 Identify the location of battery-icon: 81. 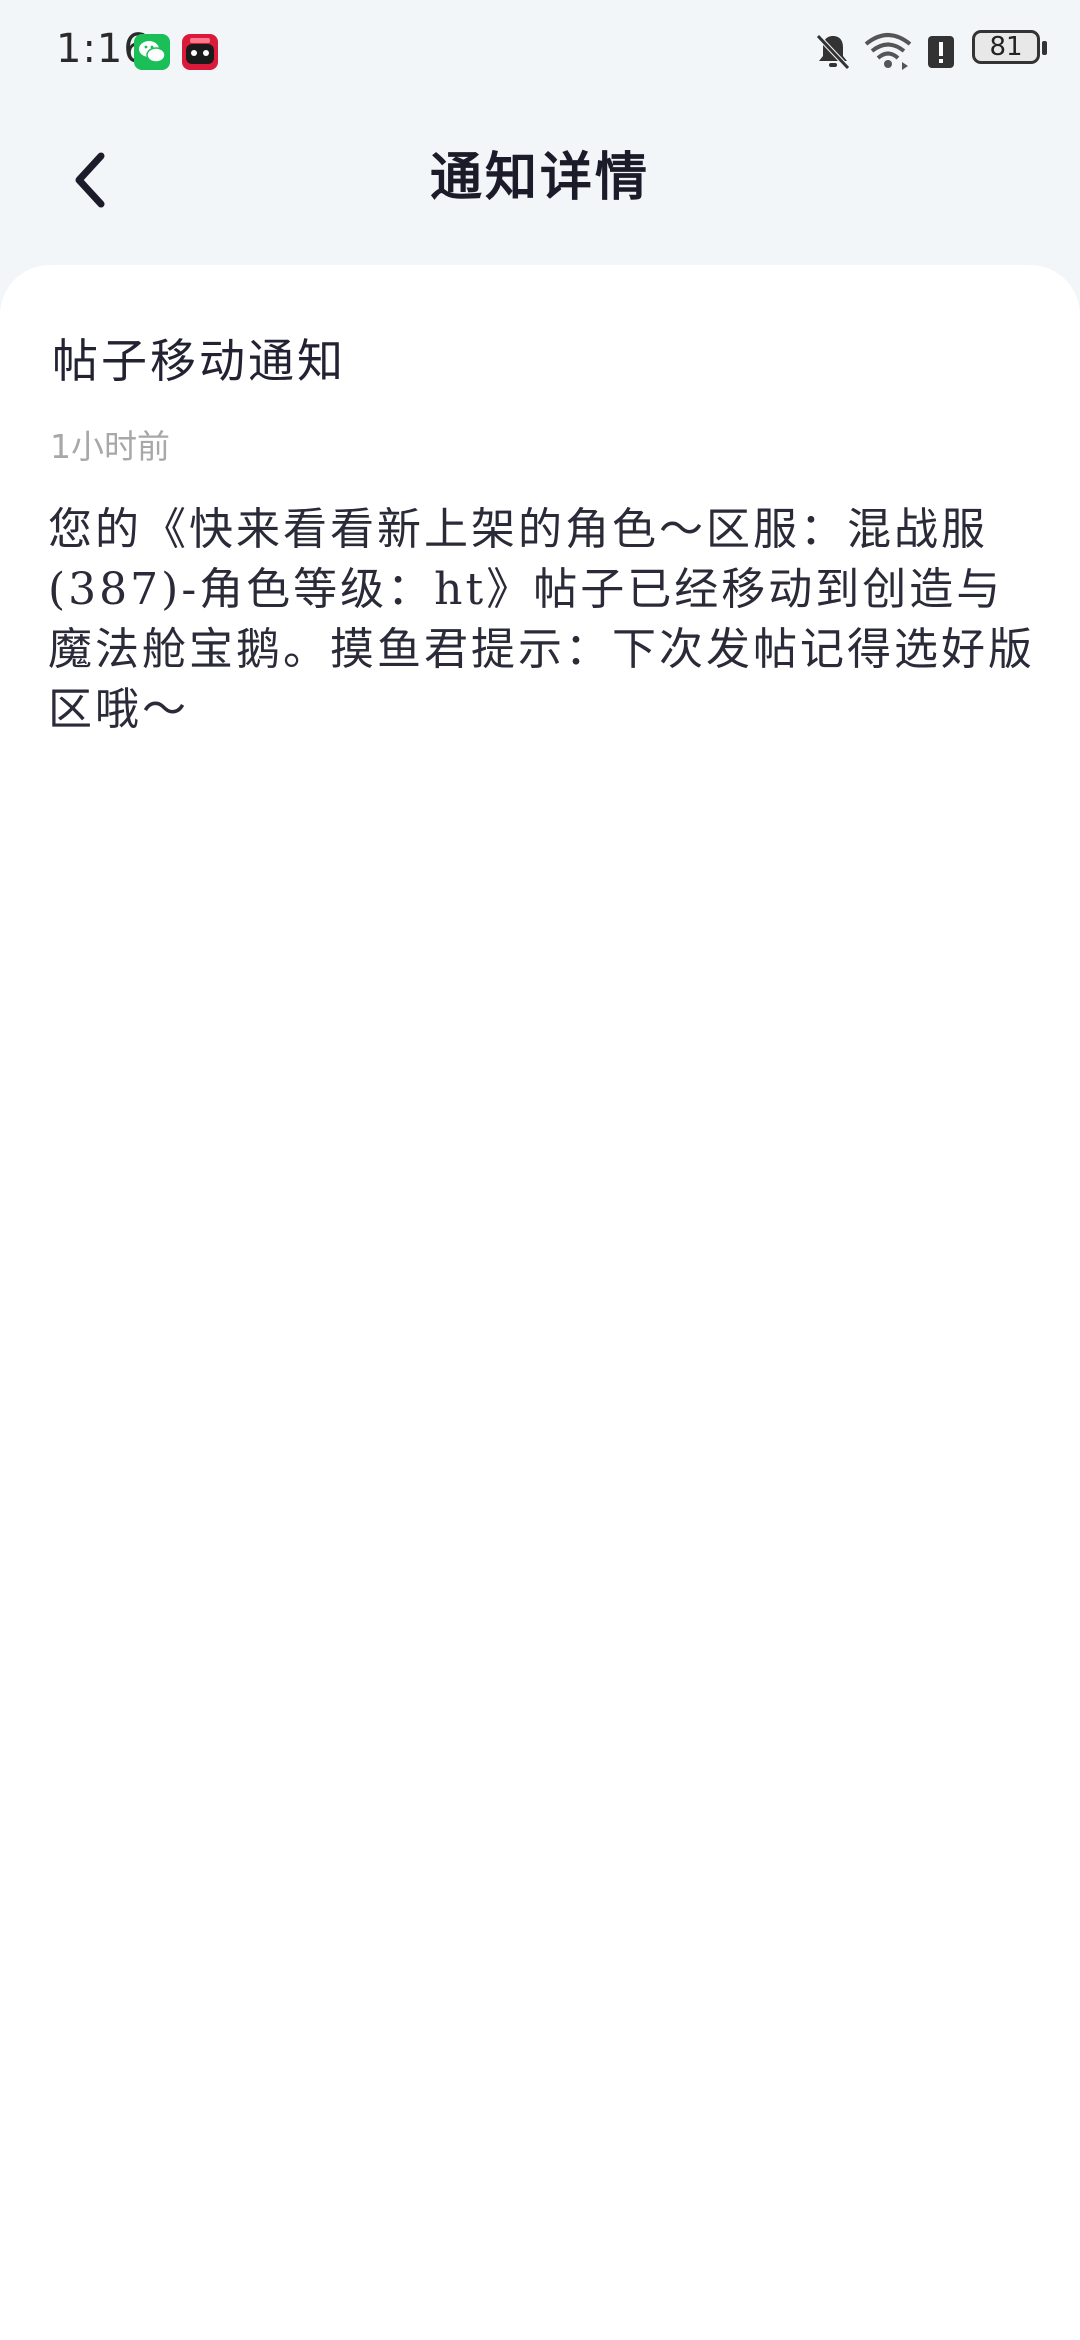
(1009, 47).